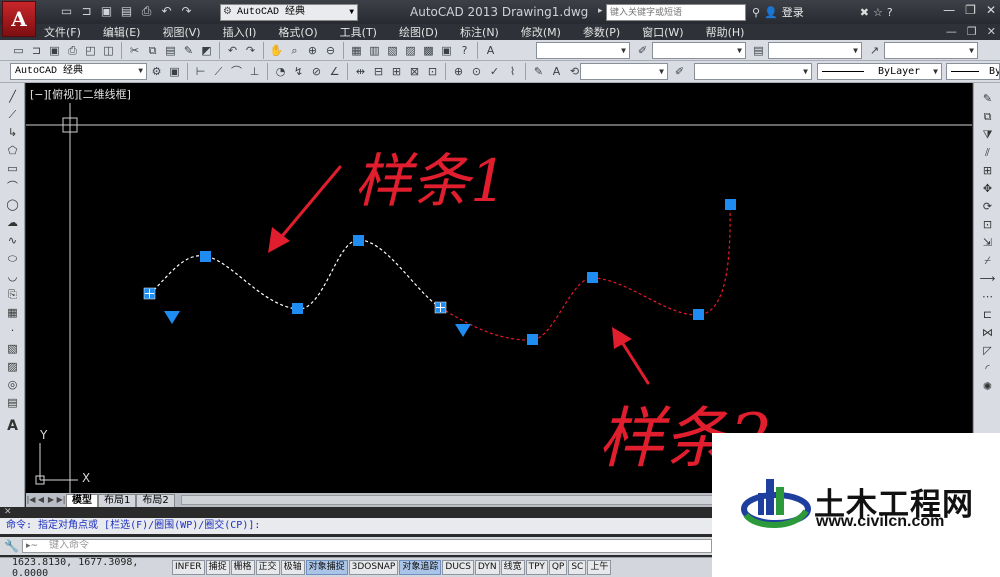 This screenshot has width=1000, height=577. What do you see at coordinates (987, 116) in the screenshot?
I see `copy-object-icon: ⧉` at bounding box center [987, 116].